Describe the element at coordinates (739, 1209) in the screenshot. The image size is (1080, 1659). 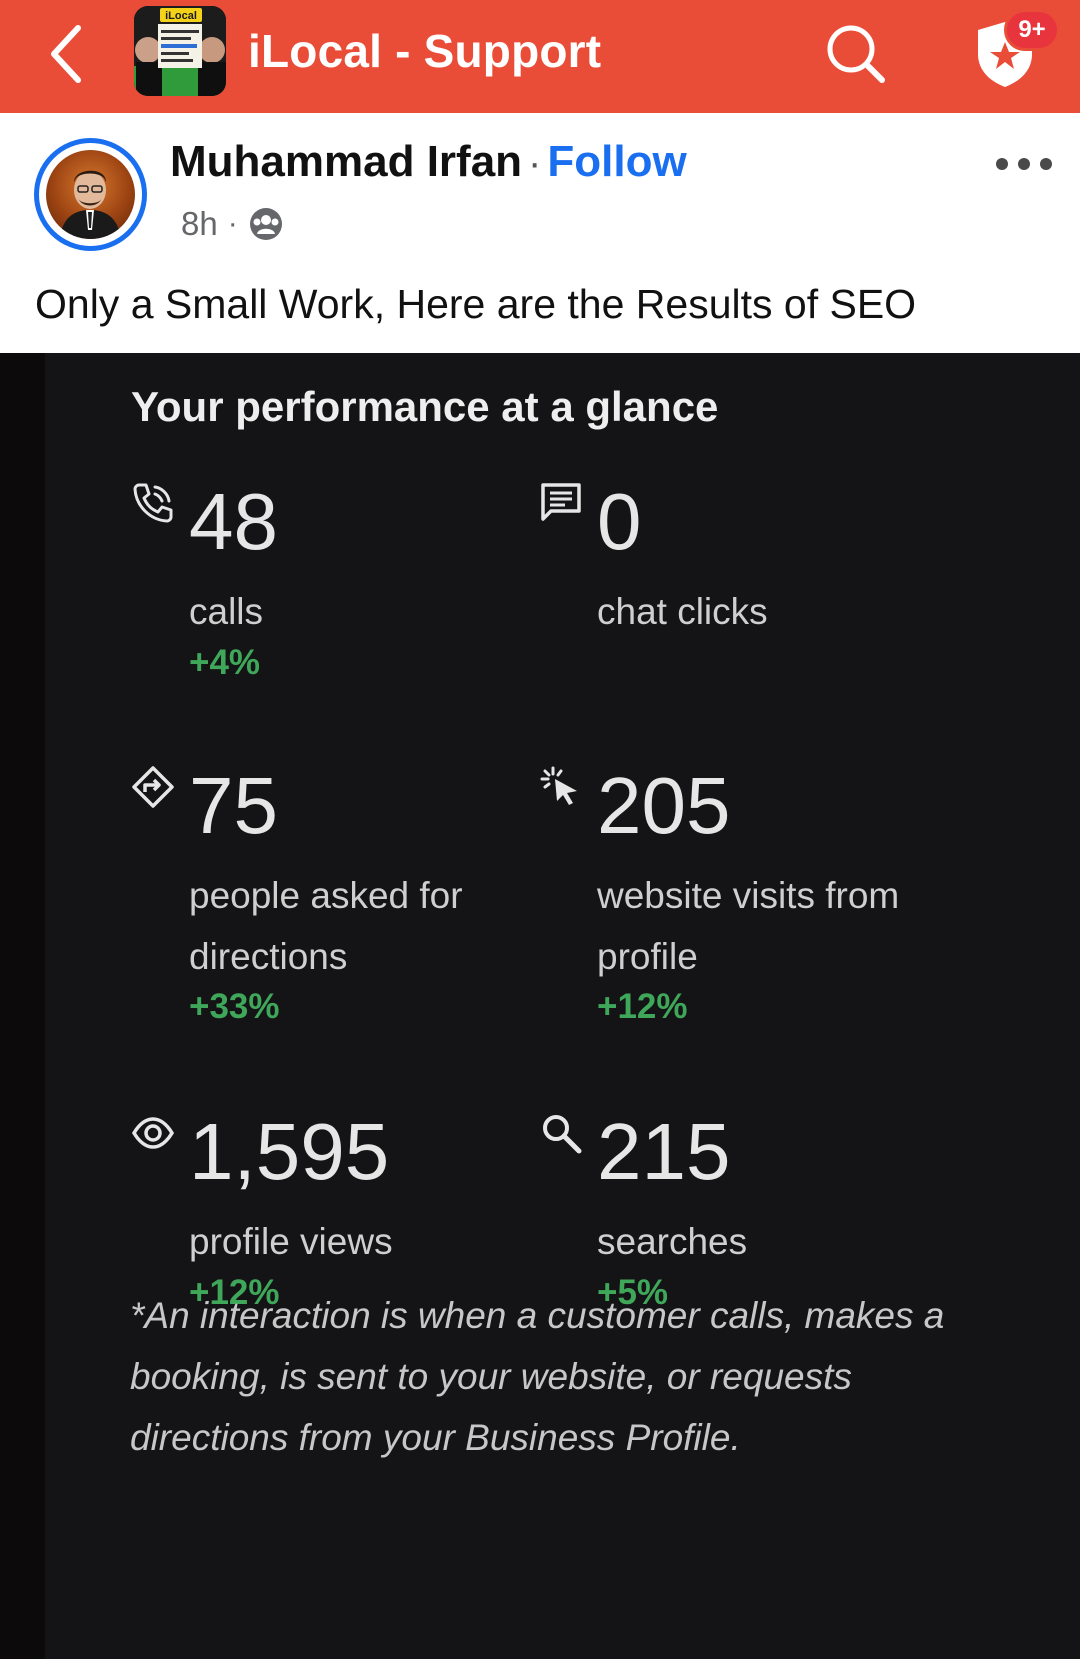
I see `metric-searches: 215 searches +5%` at that location.